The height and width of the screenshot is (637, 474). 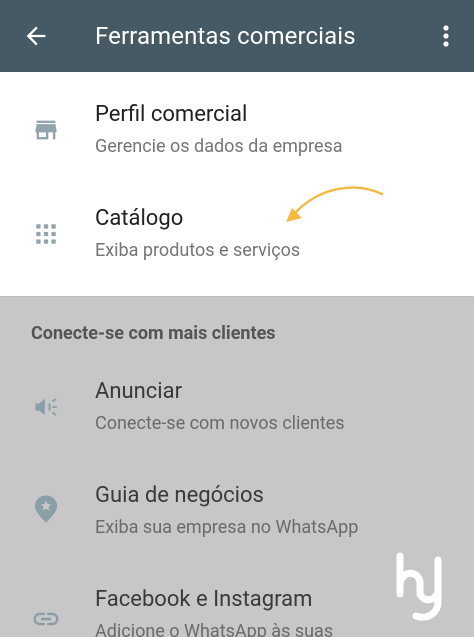 What do you see at coordinates (171, 114) in the screenshot?
I see `list-item-title: Perfil comercial` at bounding box center [171, 114].